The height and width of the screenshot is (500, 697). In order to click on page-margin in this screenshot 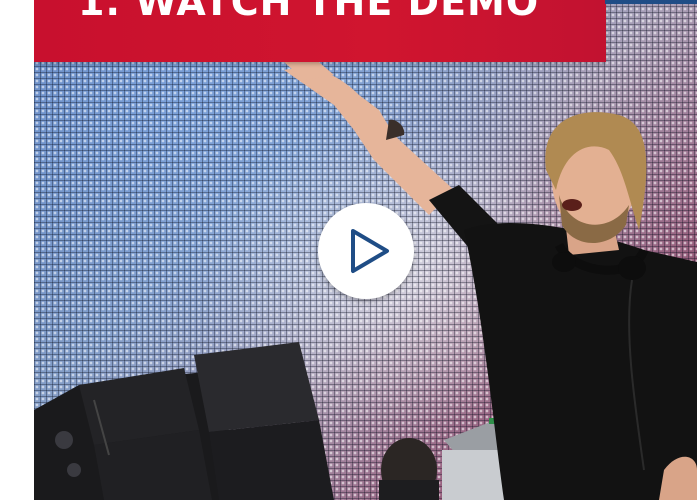, I will do `click(17, 250)`.